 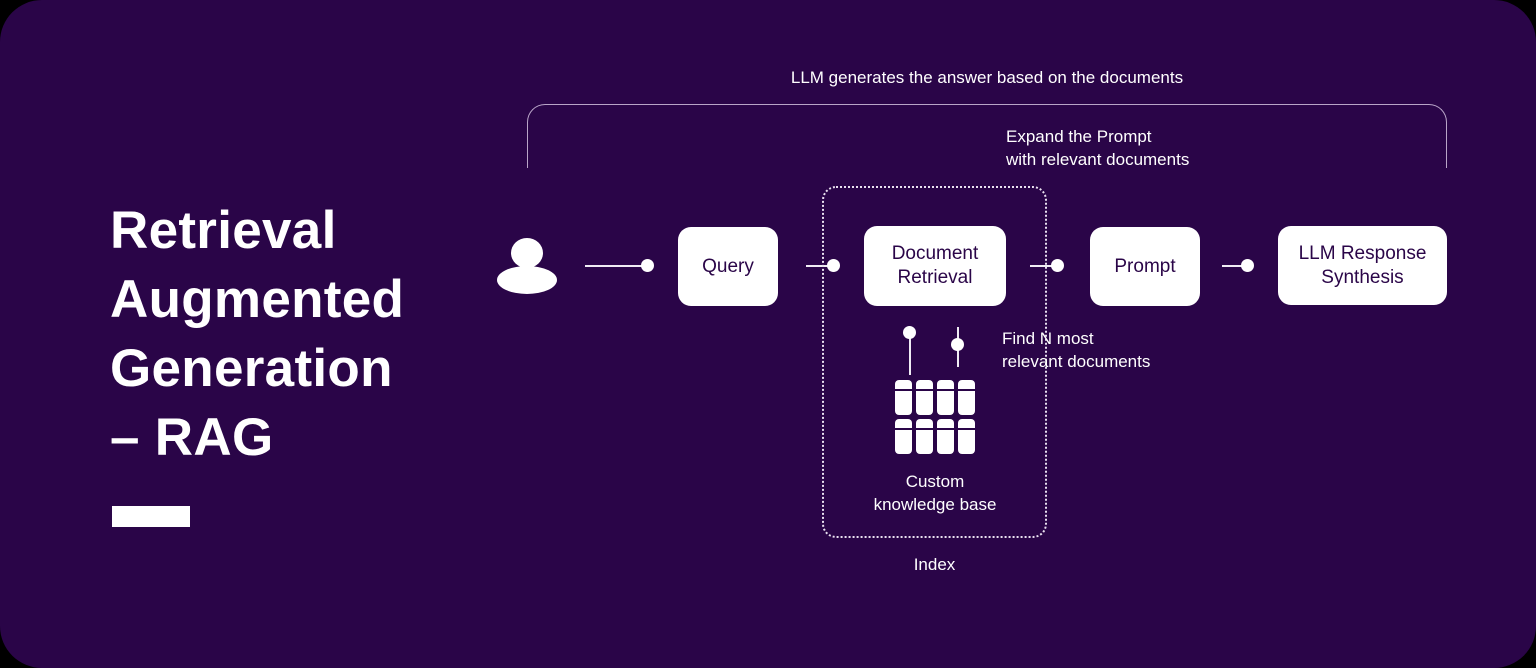 What do you see at coordinates (1247, 265) in the screenshot?
I see `connector-dot-prompt-to-llm-response` at bounding box center [1247, 265].